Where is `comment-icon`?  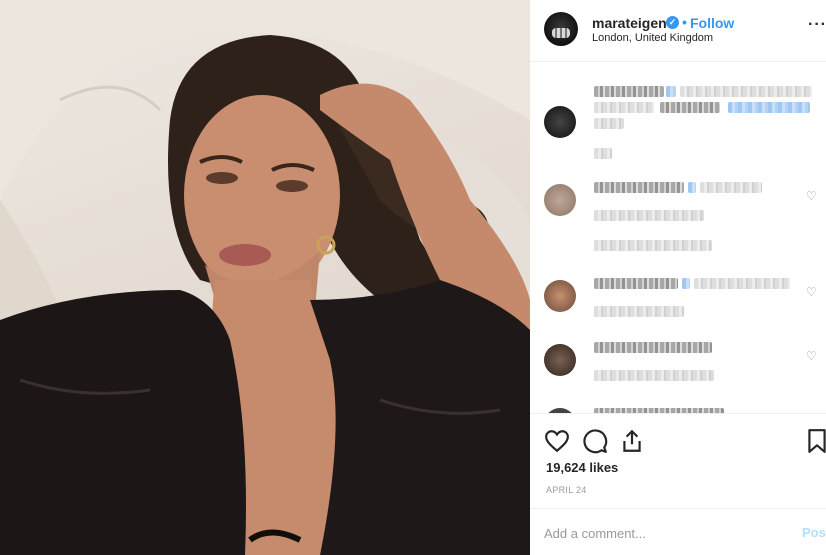
comment-icon is located at coordinates (595, 441).